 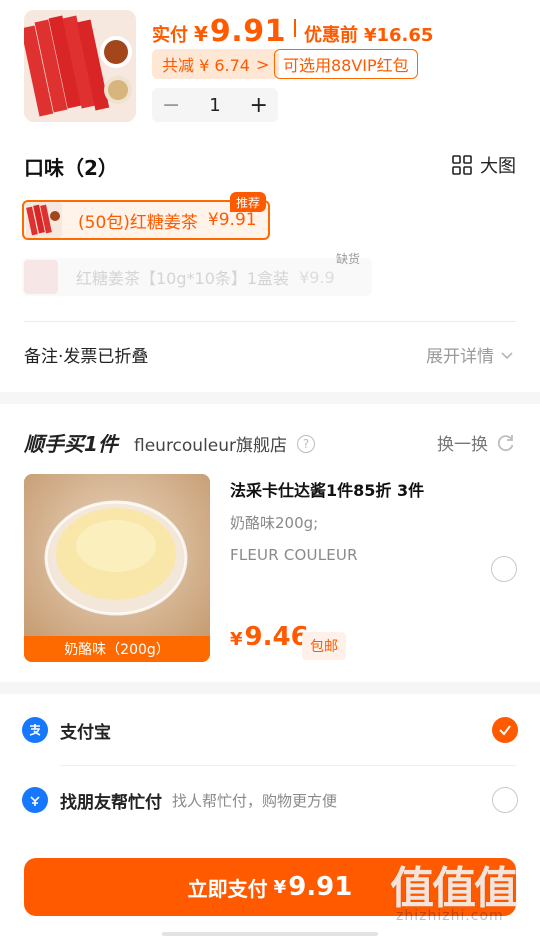 I want to click on payment-divider, so click(x=288, y=765).